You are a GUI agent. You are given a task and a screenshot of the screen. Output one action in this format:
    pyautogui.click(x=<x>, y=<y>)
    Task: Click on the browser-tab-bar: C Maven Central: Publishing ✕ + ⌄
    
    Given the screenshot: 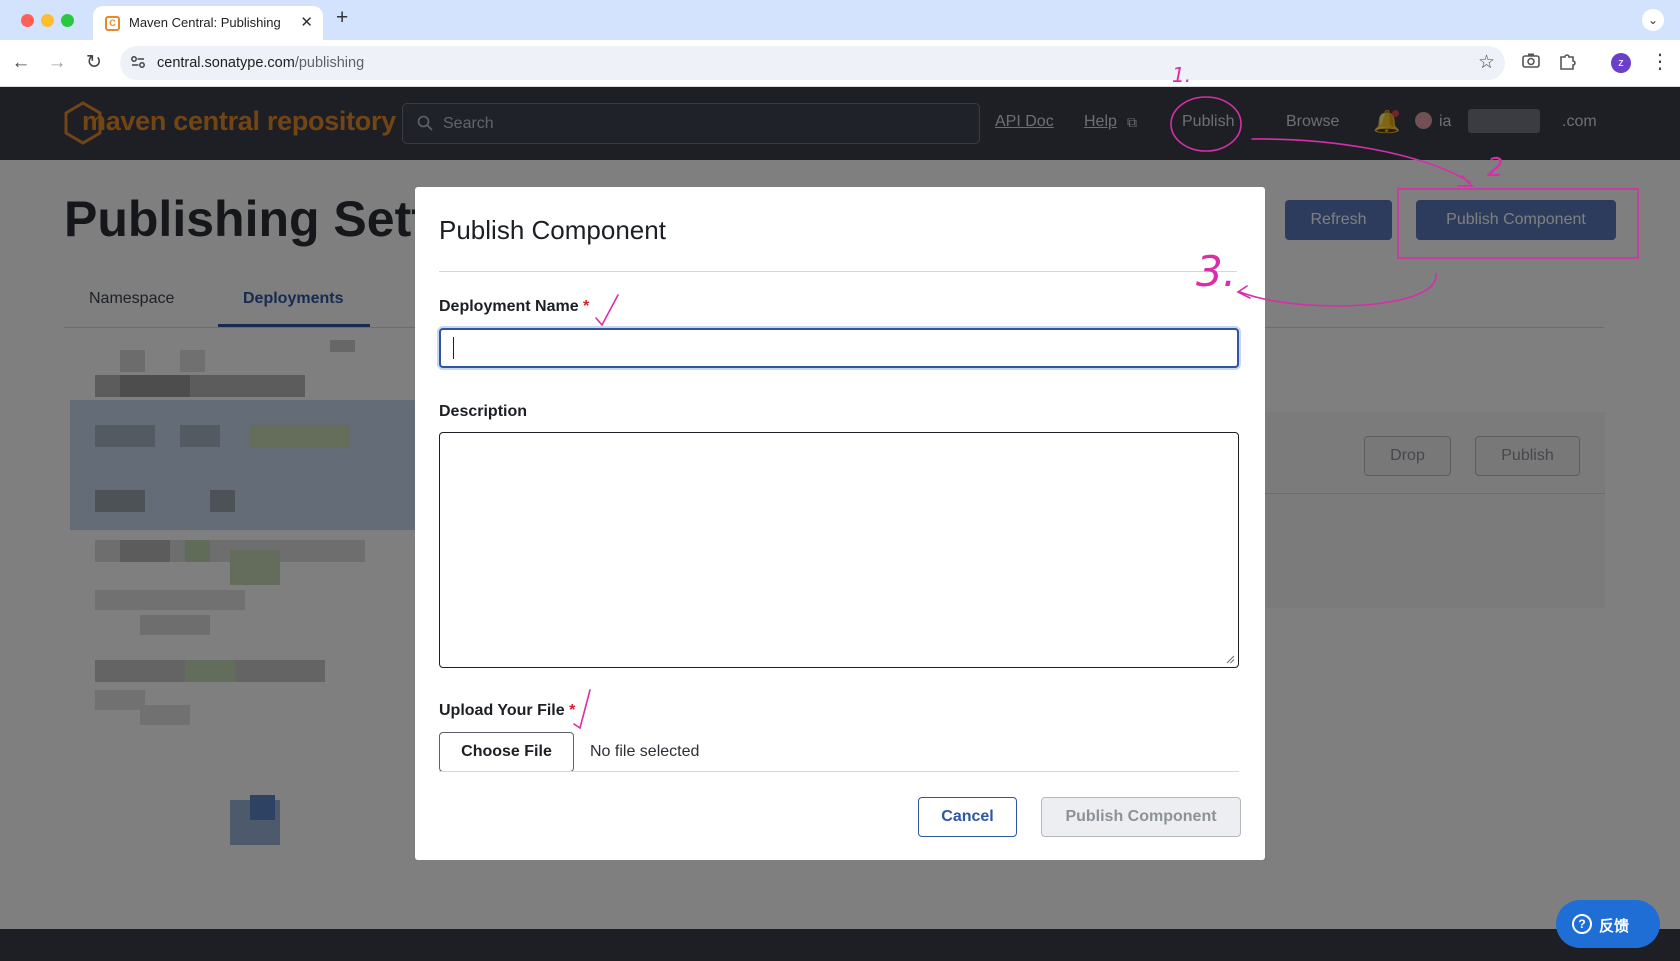 What is the action you would take?
    pyautogui.click(x=840, y=20)
    